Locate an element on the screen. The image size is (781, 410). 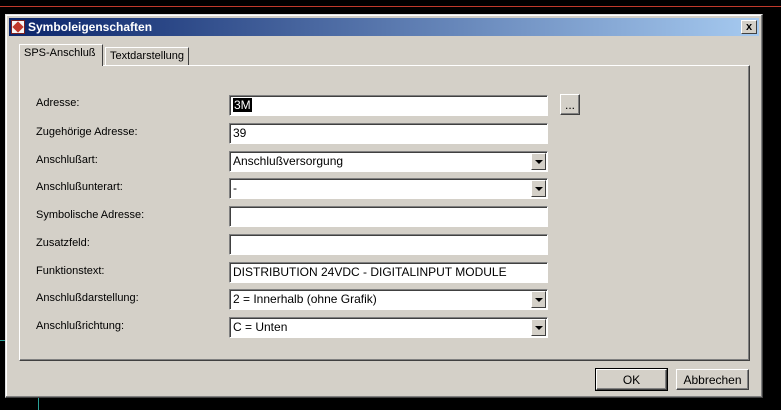
cancel-button: Abbrechen is located at coordinates (712, 379).